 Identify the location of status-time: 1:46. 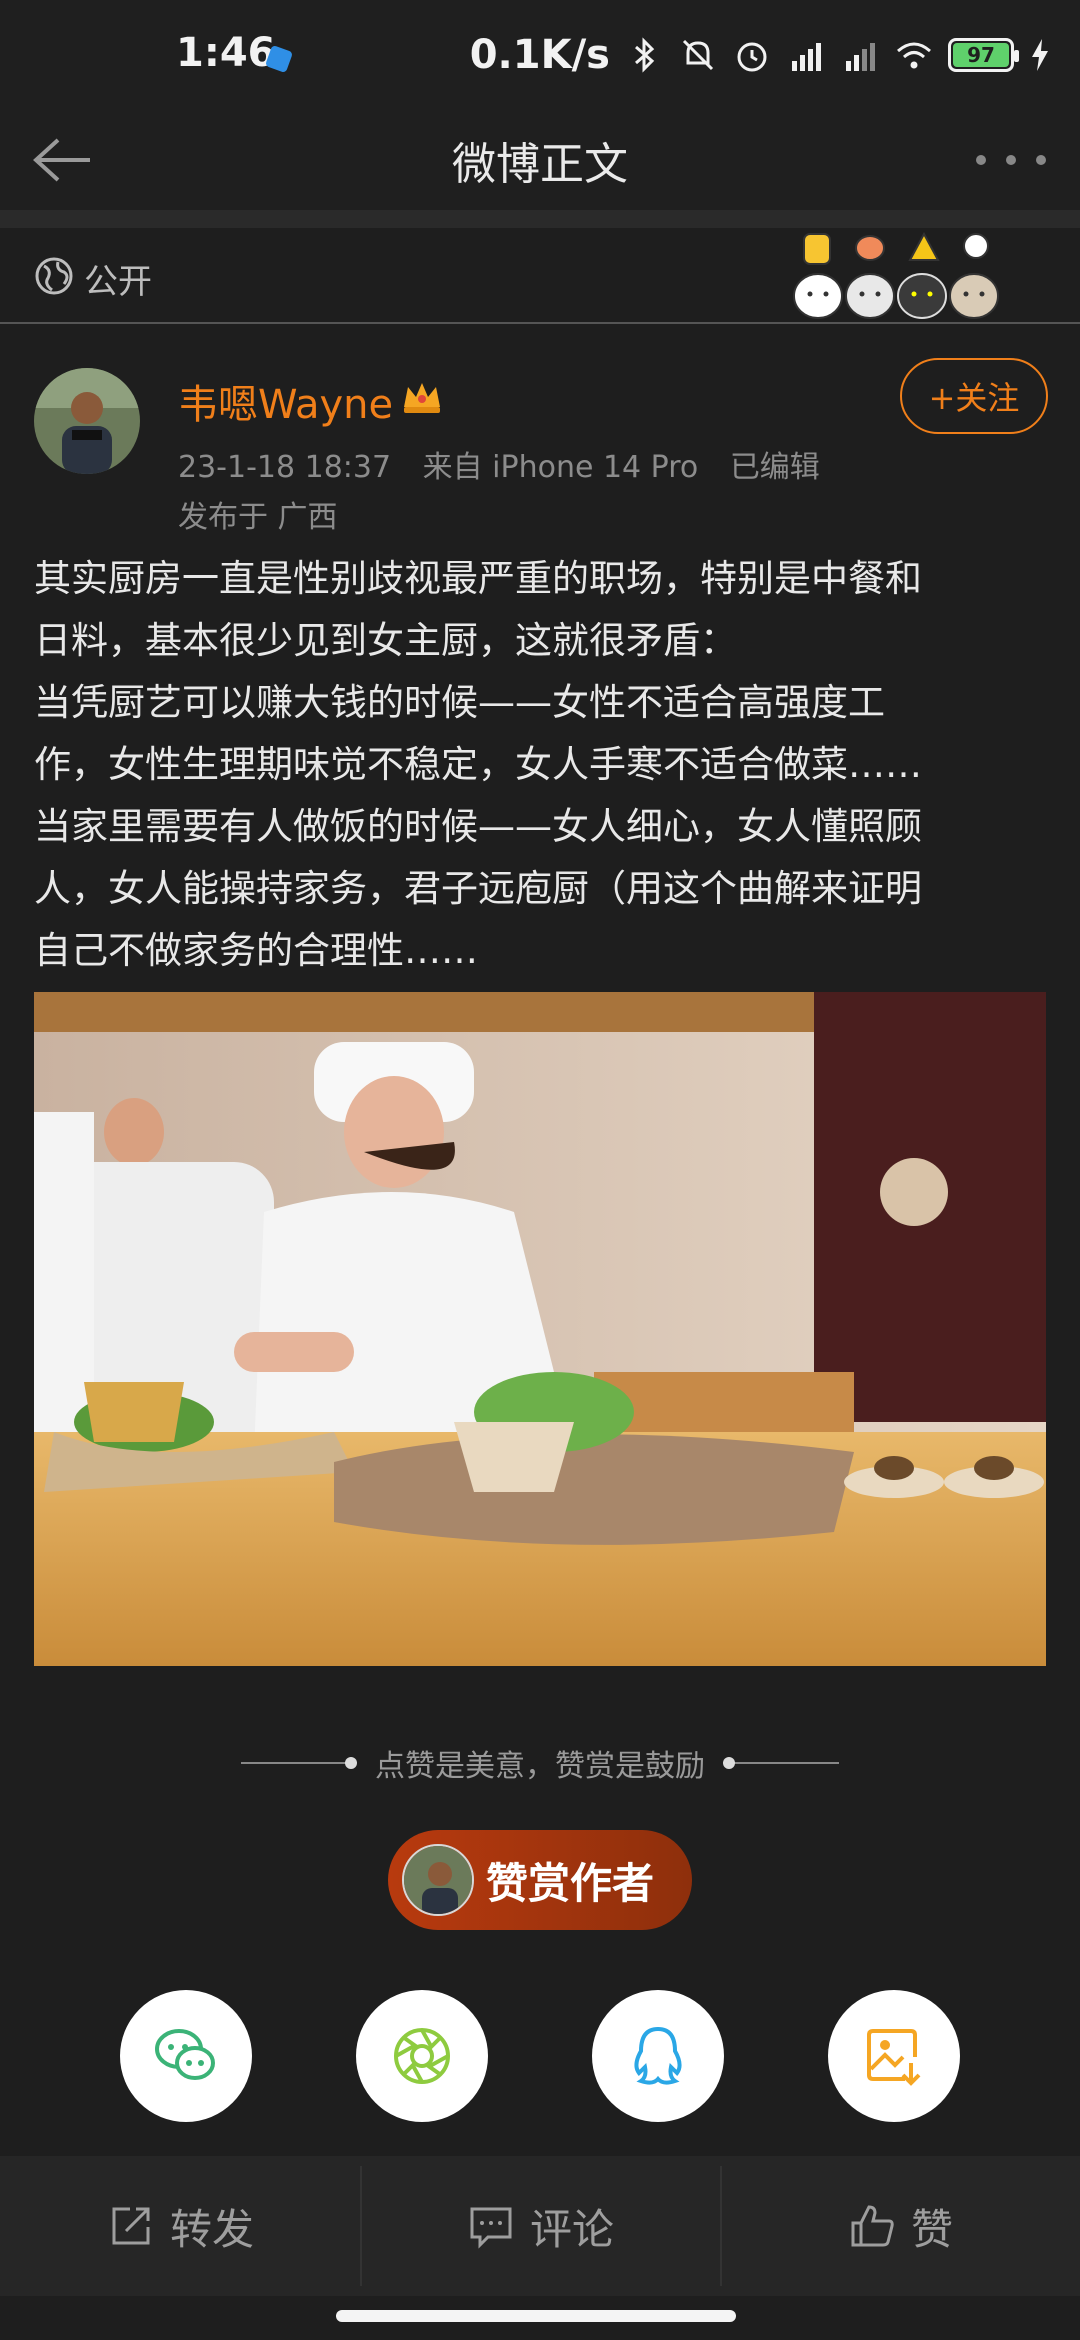
(226, 53).